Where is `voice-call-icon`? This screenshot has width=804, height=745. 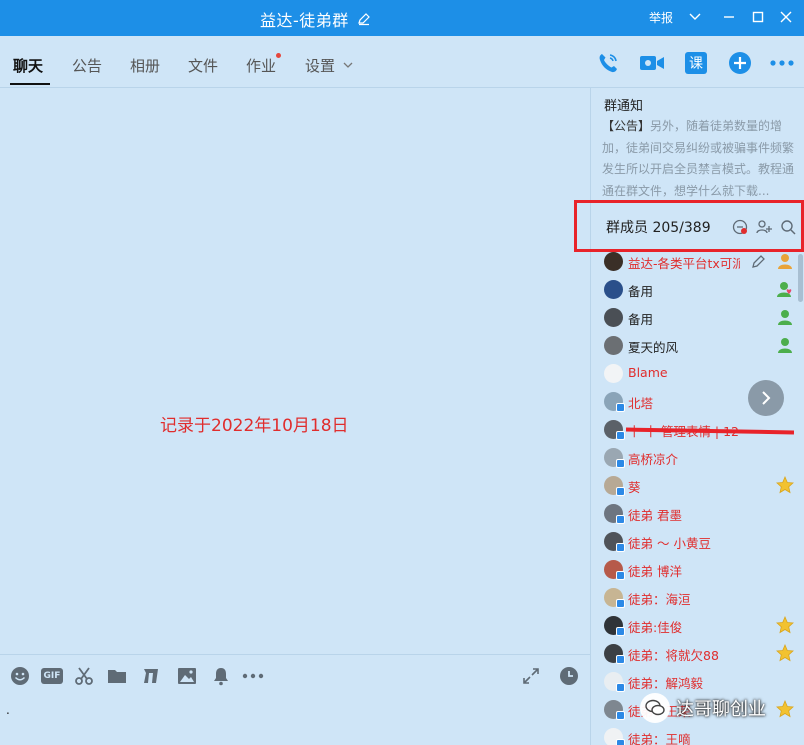 voice-call-icon is located at coordinates (608, 63).